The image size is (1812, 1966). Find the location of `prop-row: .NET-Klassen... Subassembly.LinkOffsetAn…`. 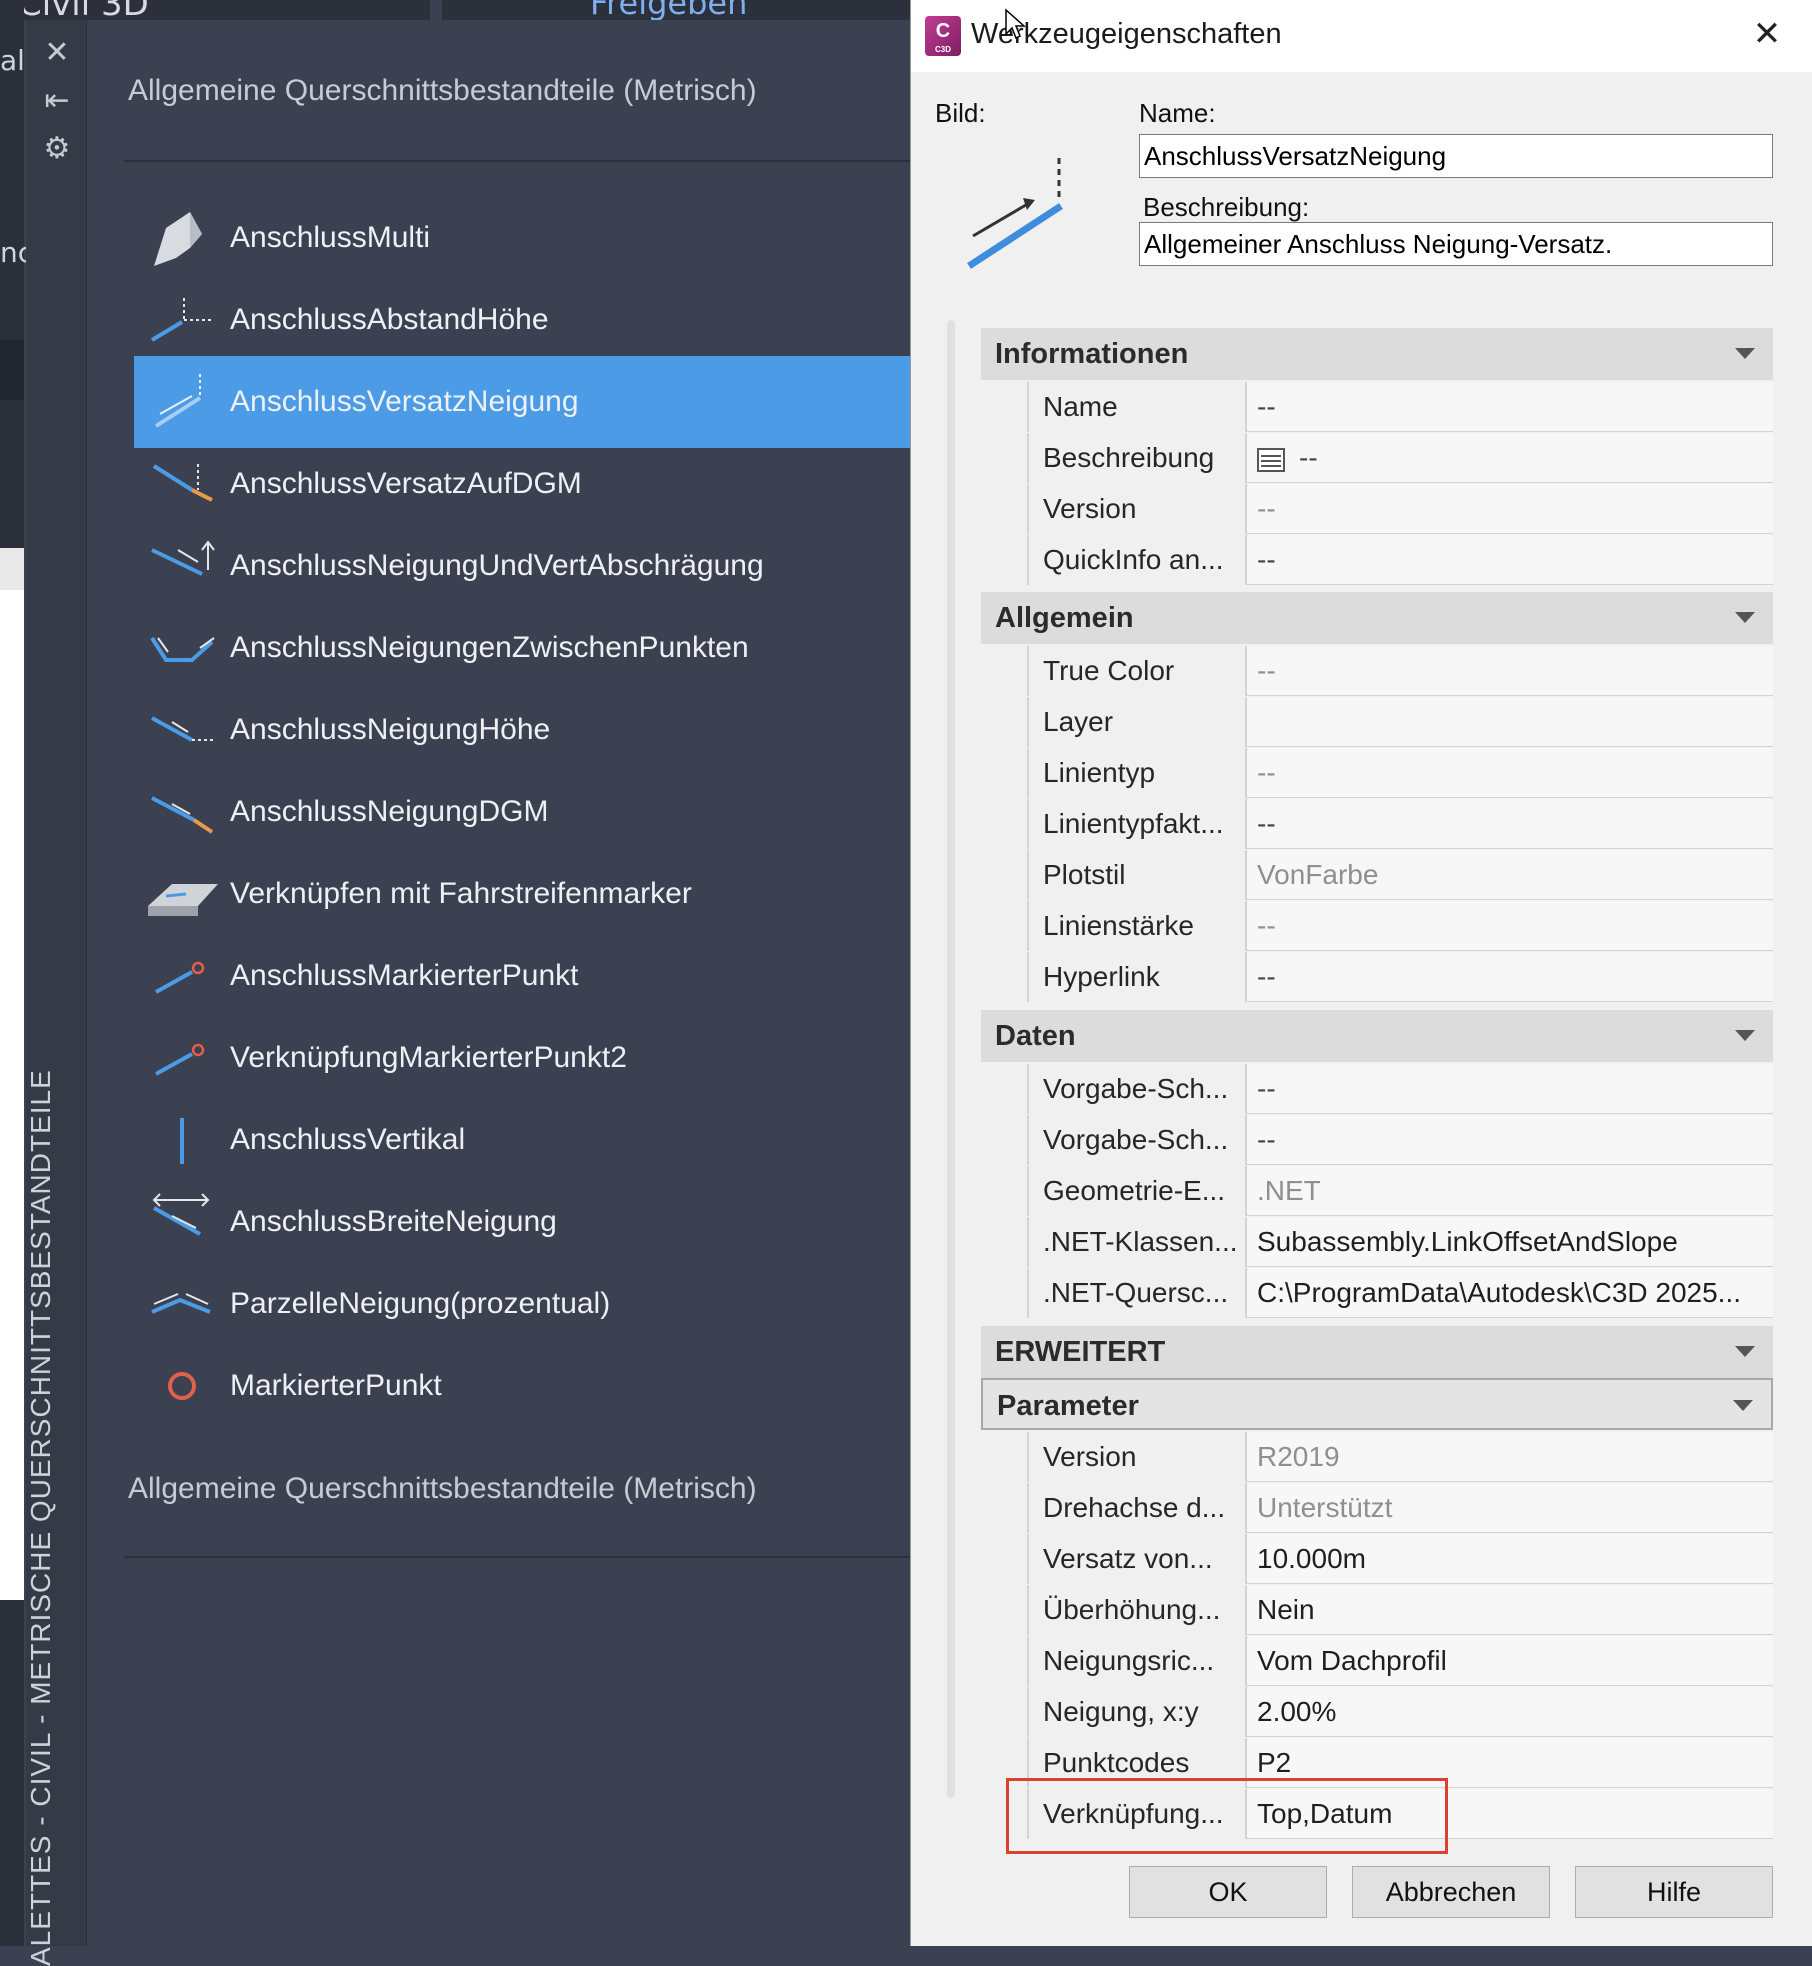

prop-row: .NET-Klassen... Subassembly.LinkOffsetAn… is located at coordinates (1400, 1242).